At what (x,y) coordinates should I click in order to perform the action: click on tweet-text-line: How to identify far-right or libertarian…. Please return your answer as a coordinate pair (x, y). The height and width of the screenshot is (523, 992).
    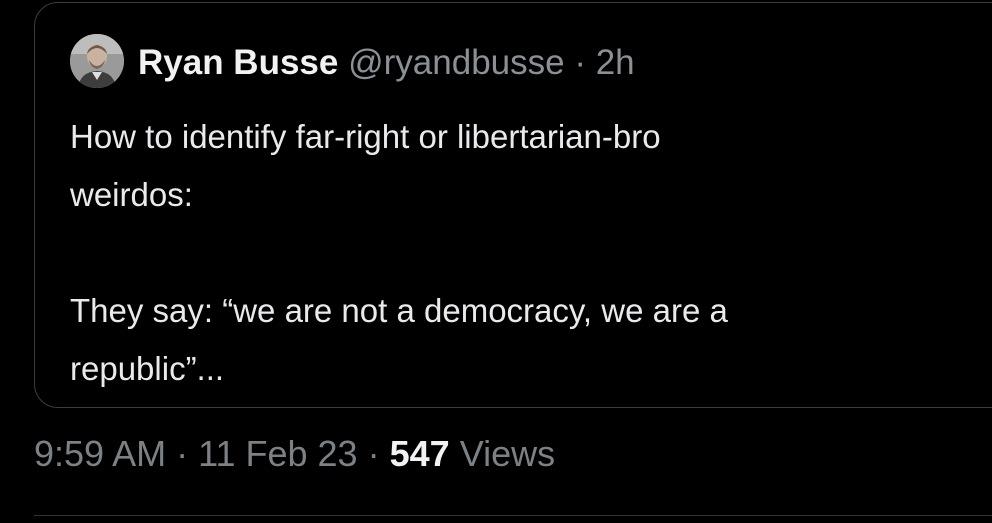
    Looking at the image, I should click on (365, 136).